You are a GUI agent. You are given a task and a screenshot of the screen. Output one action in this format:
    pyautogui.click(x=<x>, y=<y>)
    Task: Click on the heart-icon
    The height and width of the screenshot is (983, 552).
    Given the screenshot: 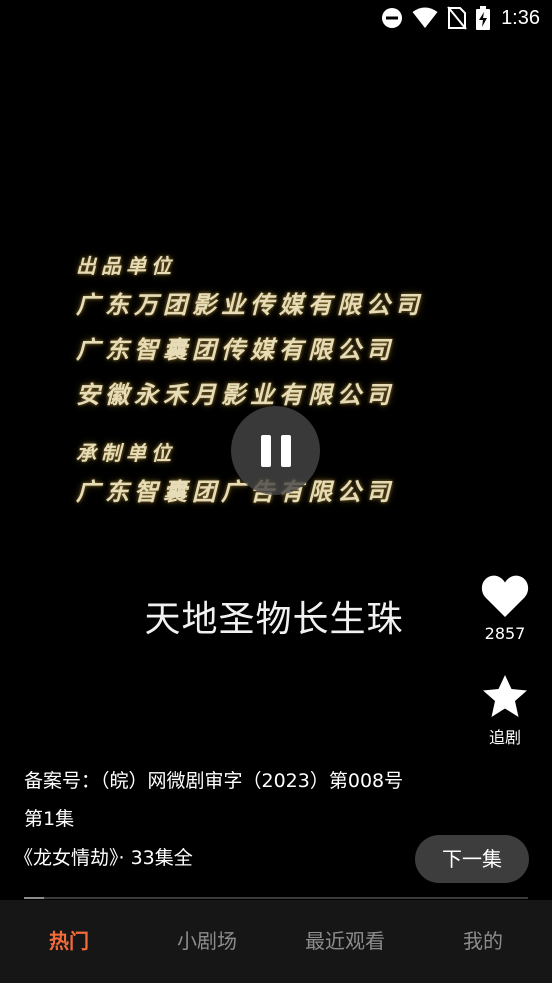 What is the action you would take?
    pyautogui.click(x=505, y=596)
    